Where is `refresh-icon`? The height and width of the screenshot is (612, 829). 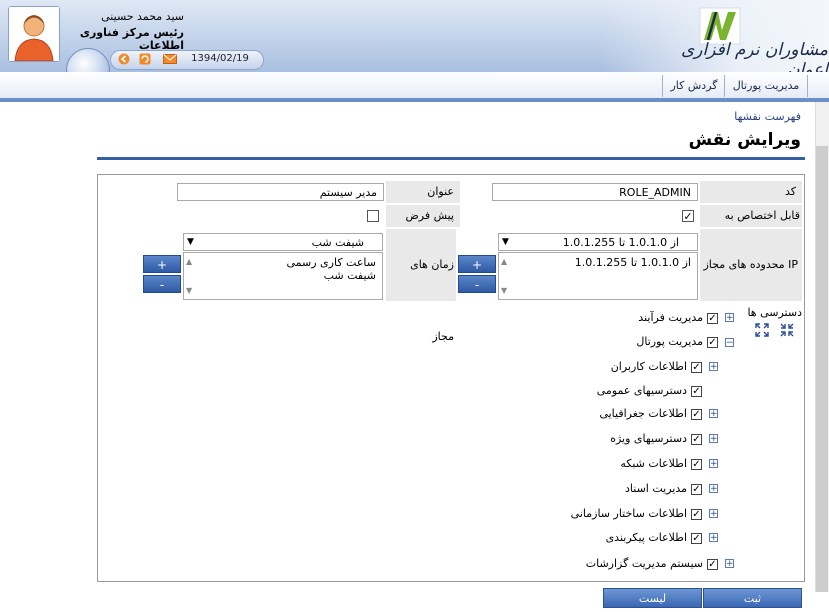
refresh-icon is located at coordinates (145, 60).